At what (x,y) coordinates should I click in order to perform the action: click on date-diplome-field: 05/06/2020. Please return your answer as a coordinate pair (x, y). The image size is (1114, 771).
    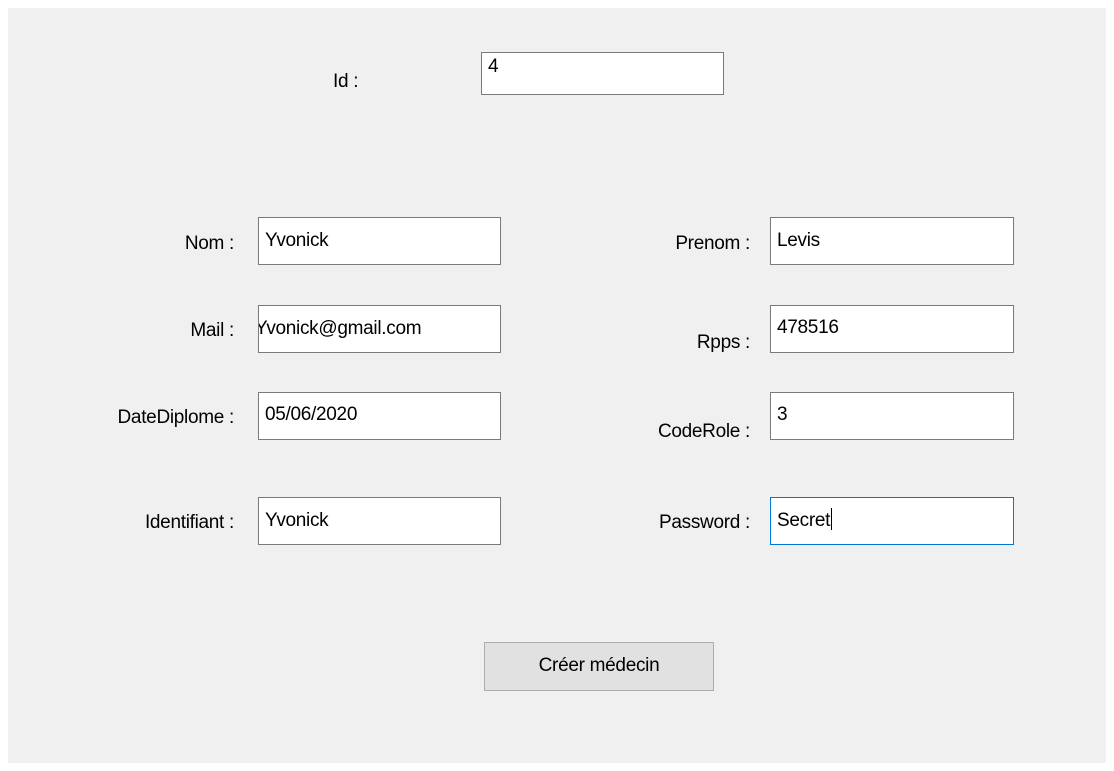
    Looking at the image, I should click on (379, 416).